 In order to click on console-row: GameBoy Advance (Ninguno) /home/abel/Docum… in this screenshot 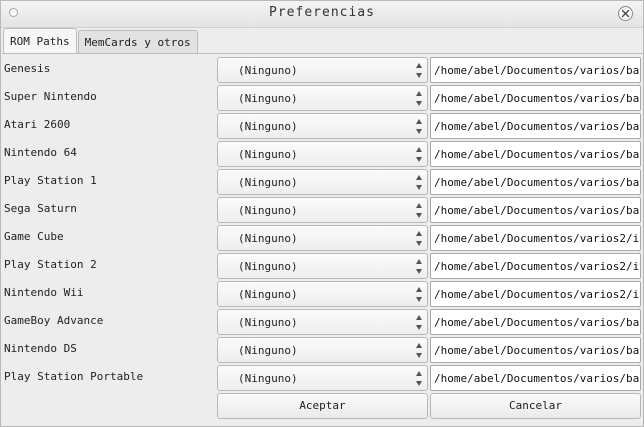, I will do `click(322, 323)`.